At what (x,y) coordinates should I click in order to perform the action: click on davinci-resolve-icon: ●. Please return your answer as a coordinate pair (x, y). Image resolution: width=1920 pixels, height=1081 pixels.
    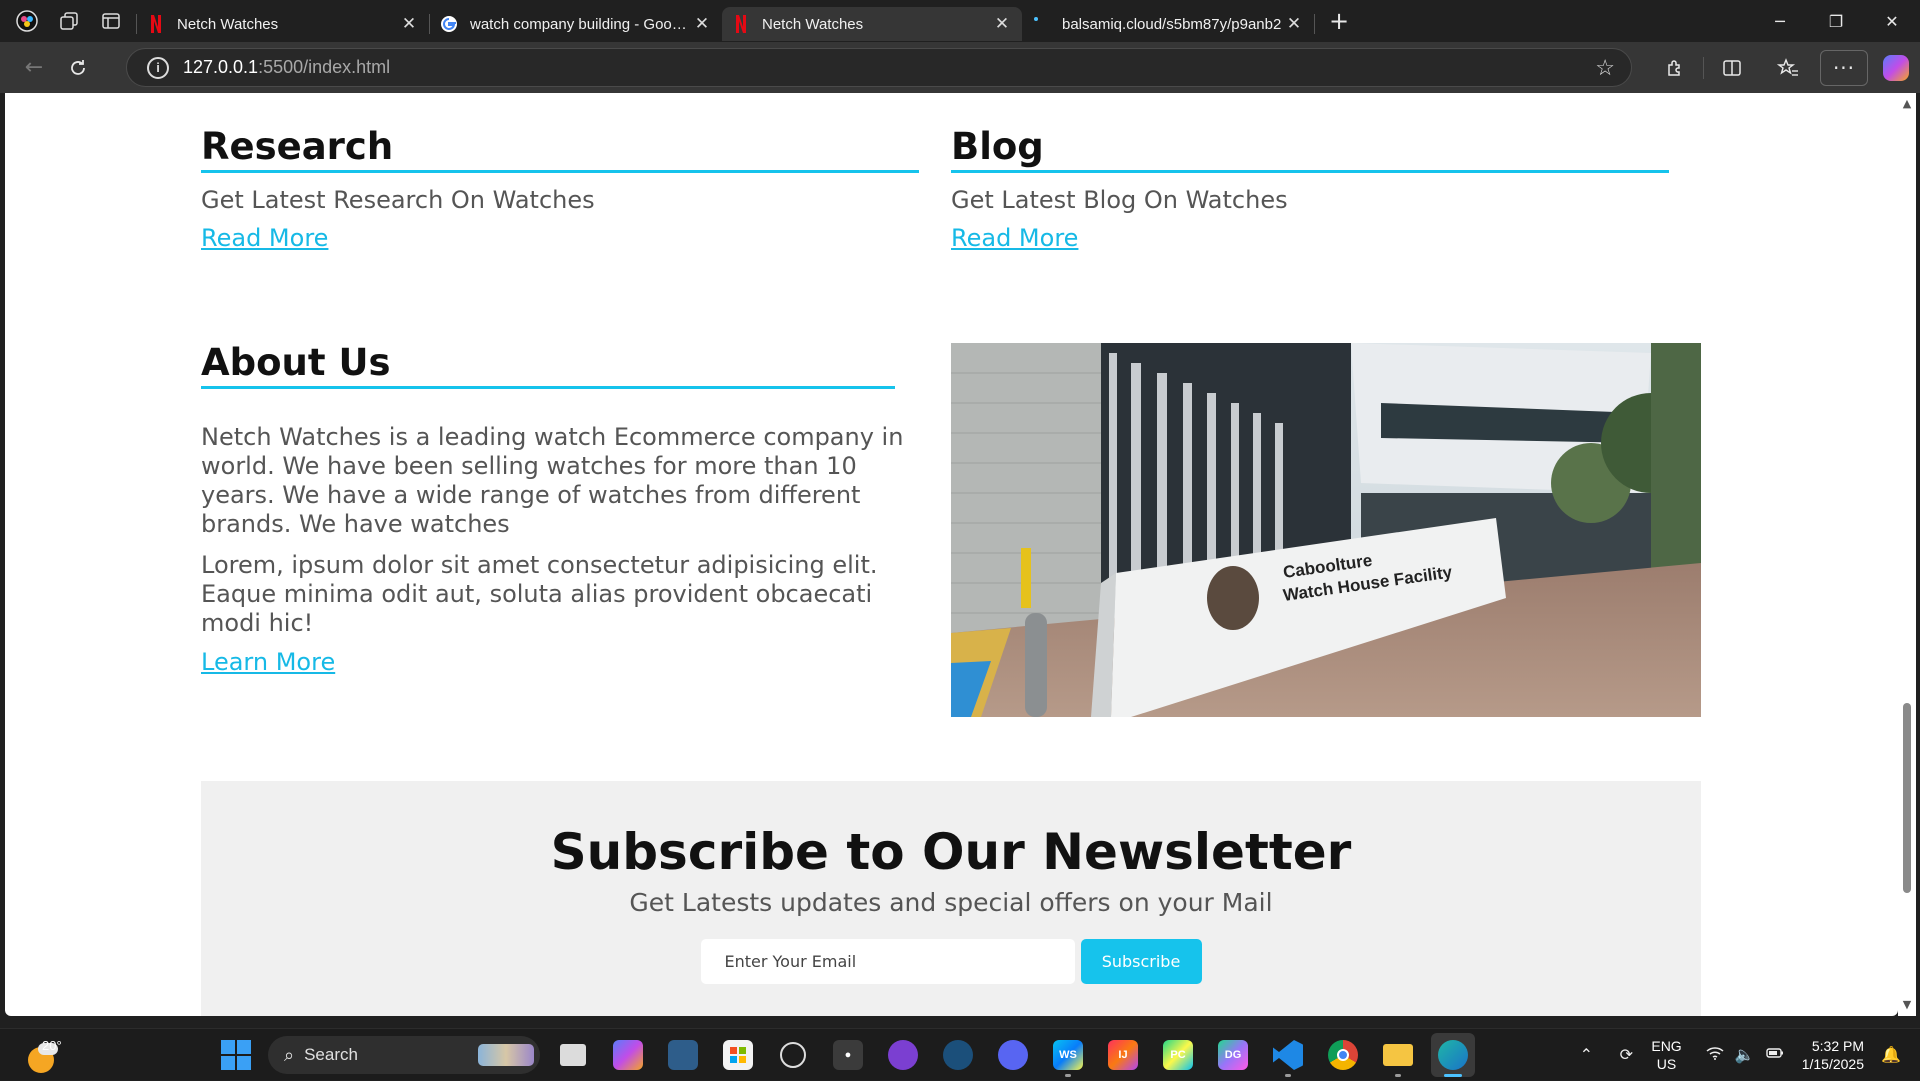
    Looking at the image, I should click on (848, 1055).